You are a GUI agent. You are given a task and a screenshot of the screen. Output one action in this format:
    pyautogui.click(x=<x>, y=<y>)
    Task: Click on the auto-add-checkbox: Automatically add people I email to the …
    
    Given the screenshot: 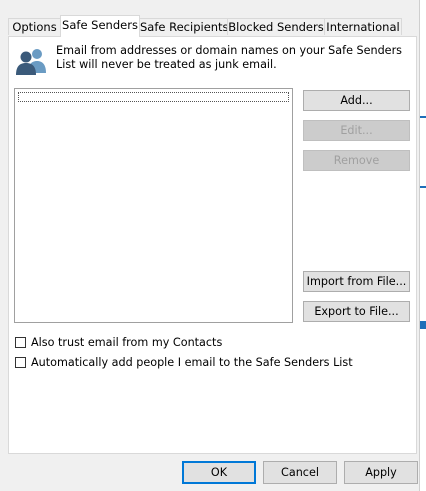 What is the action you would take?
    pyautogui.click(x=184, y=362)
    